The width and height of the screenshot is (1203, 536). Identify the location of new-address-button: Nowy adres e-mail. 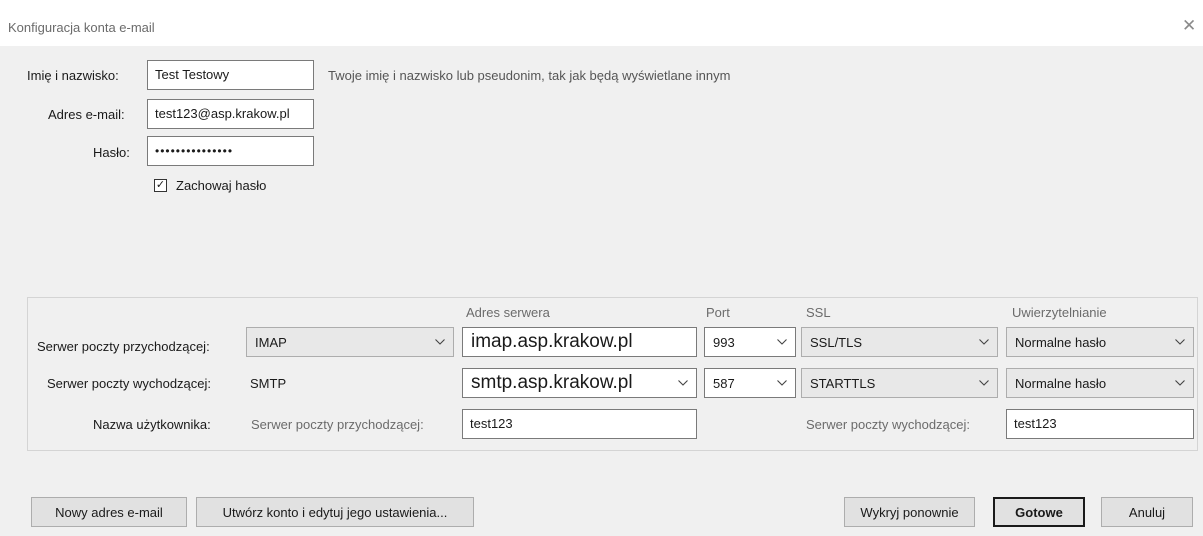
(109, 512).